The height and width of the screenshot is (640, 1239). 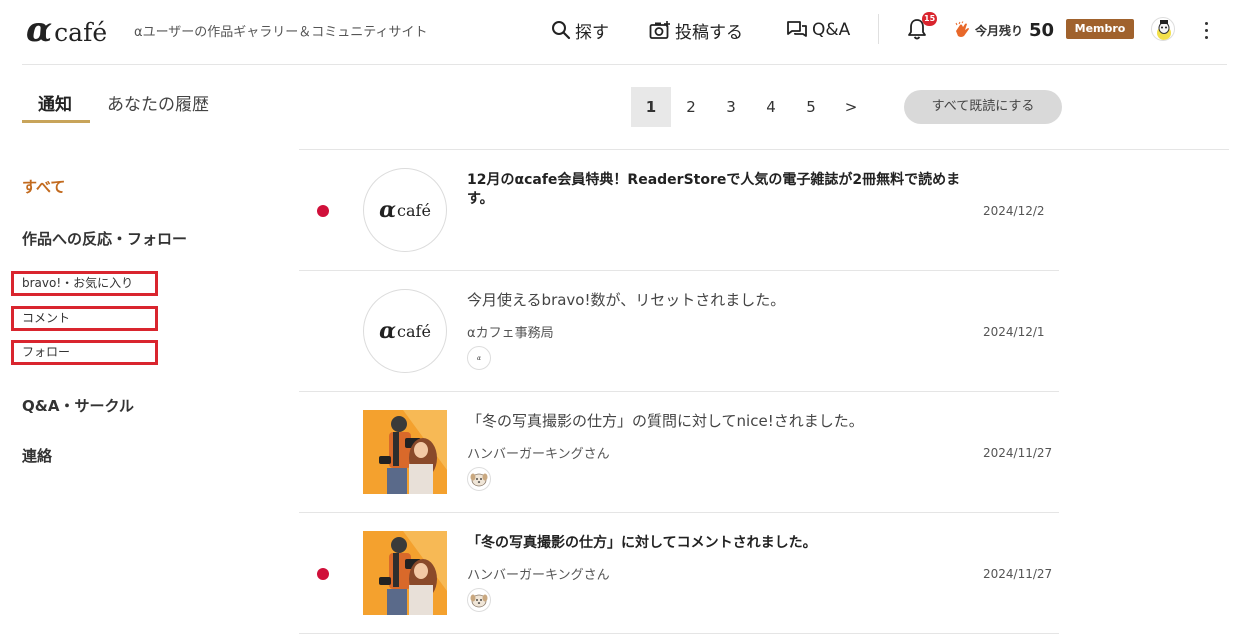 What do you see at coordinates (731, 107) in the screenshot?
I see `page-3: 3` at bounding box center [731, 107].